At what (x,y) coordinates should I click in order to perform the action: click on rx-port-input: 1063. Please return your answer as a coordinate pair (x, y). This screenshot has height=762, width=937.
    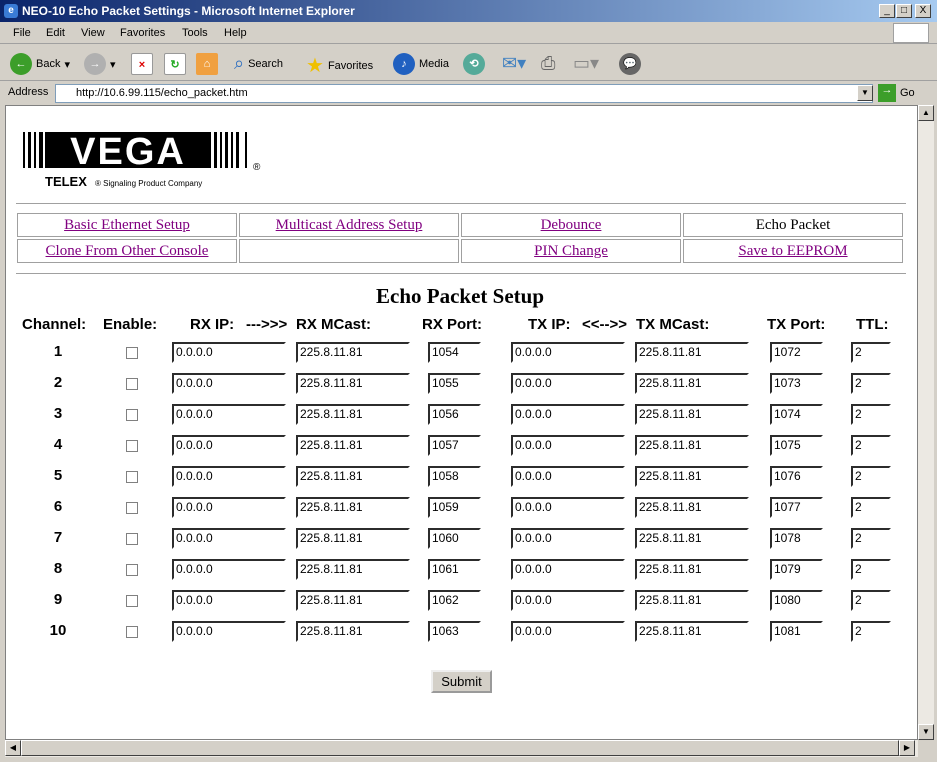
    Looking at the image, I should click on (454, 631).